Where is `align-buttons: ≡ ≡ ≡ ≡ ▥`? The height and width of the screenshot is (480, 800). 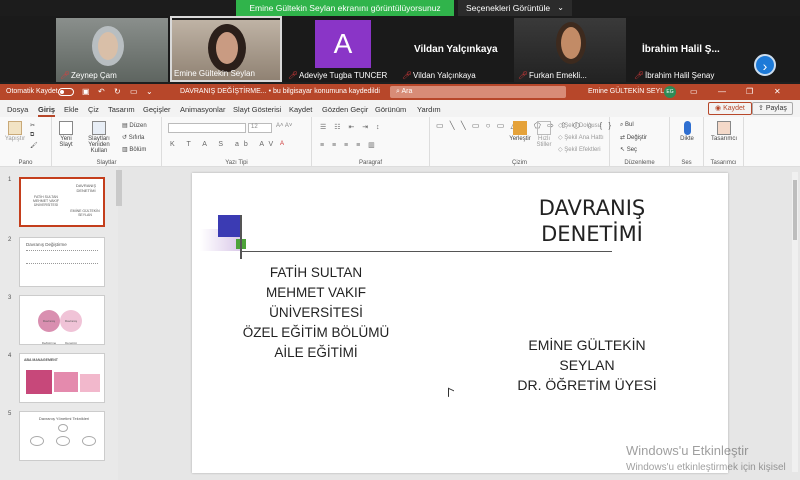
align-buttons: ≡ ≡ ≡ ≡ ▥ is located at coordinates (349, 145).